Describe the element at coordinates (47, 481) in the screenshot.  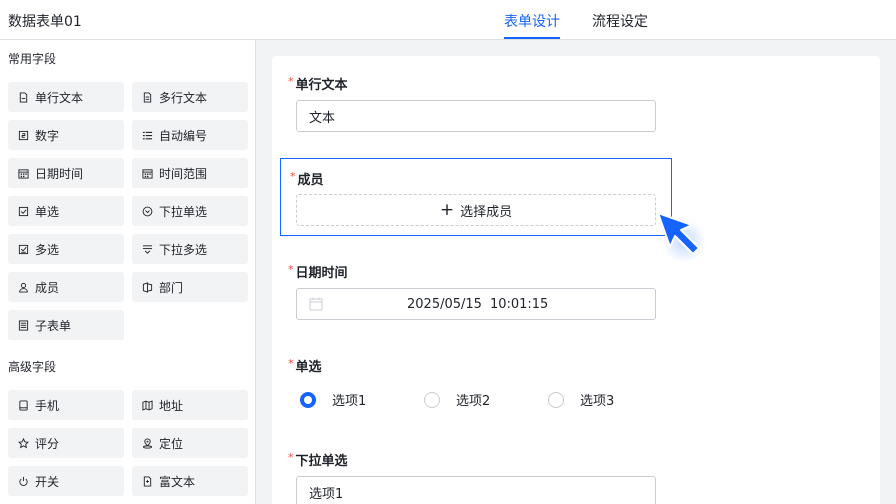
I see `field-label: 开关` at that location.